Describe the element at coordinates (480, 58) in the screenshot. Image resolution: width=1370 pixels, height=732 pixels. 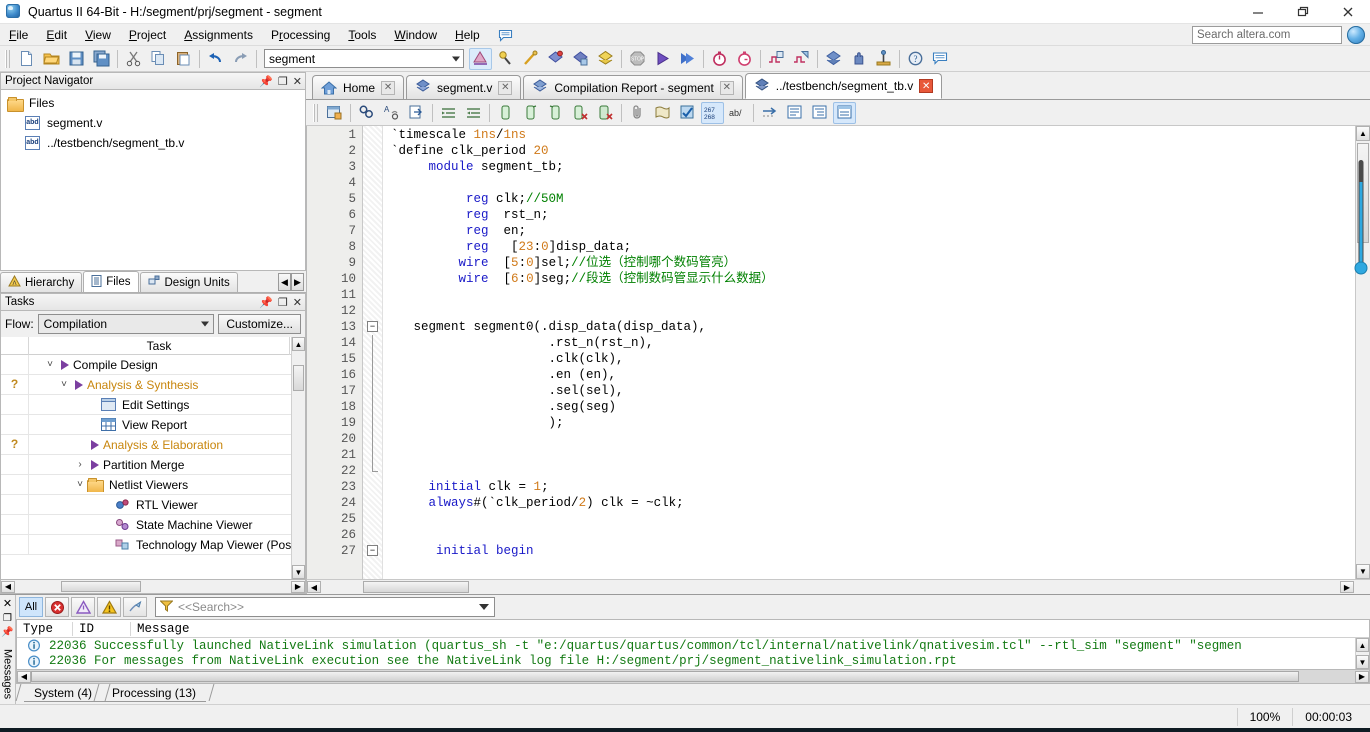
I see `compilation-tool-icon` at that location.